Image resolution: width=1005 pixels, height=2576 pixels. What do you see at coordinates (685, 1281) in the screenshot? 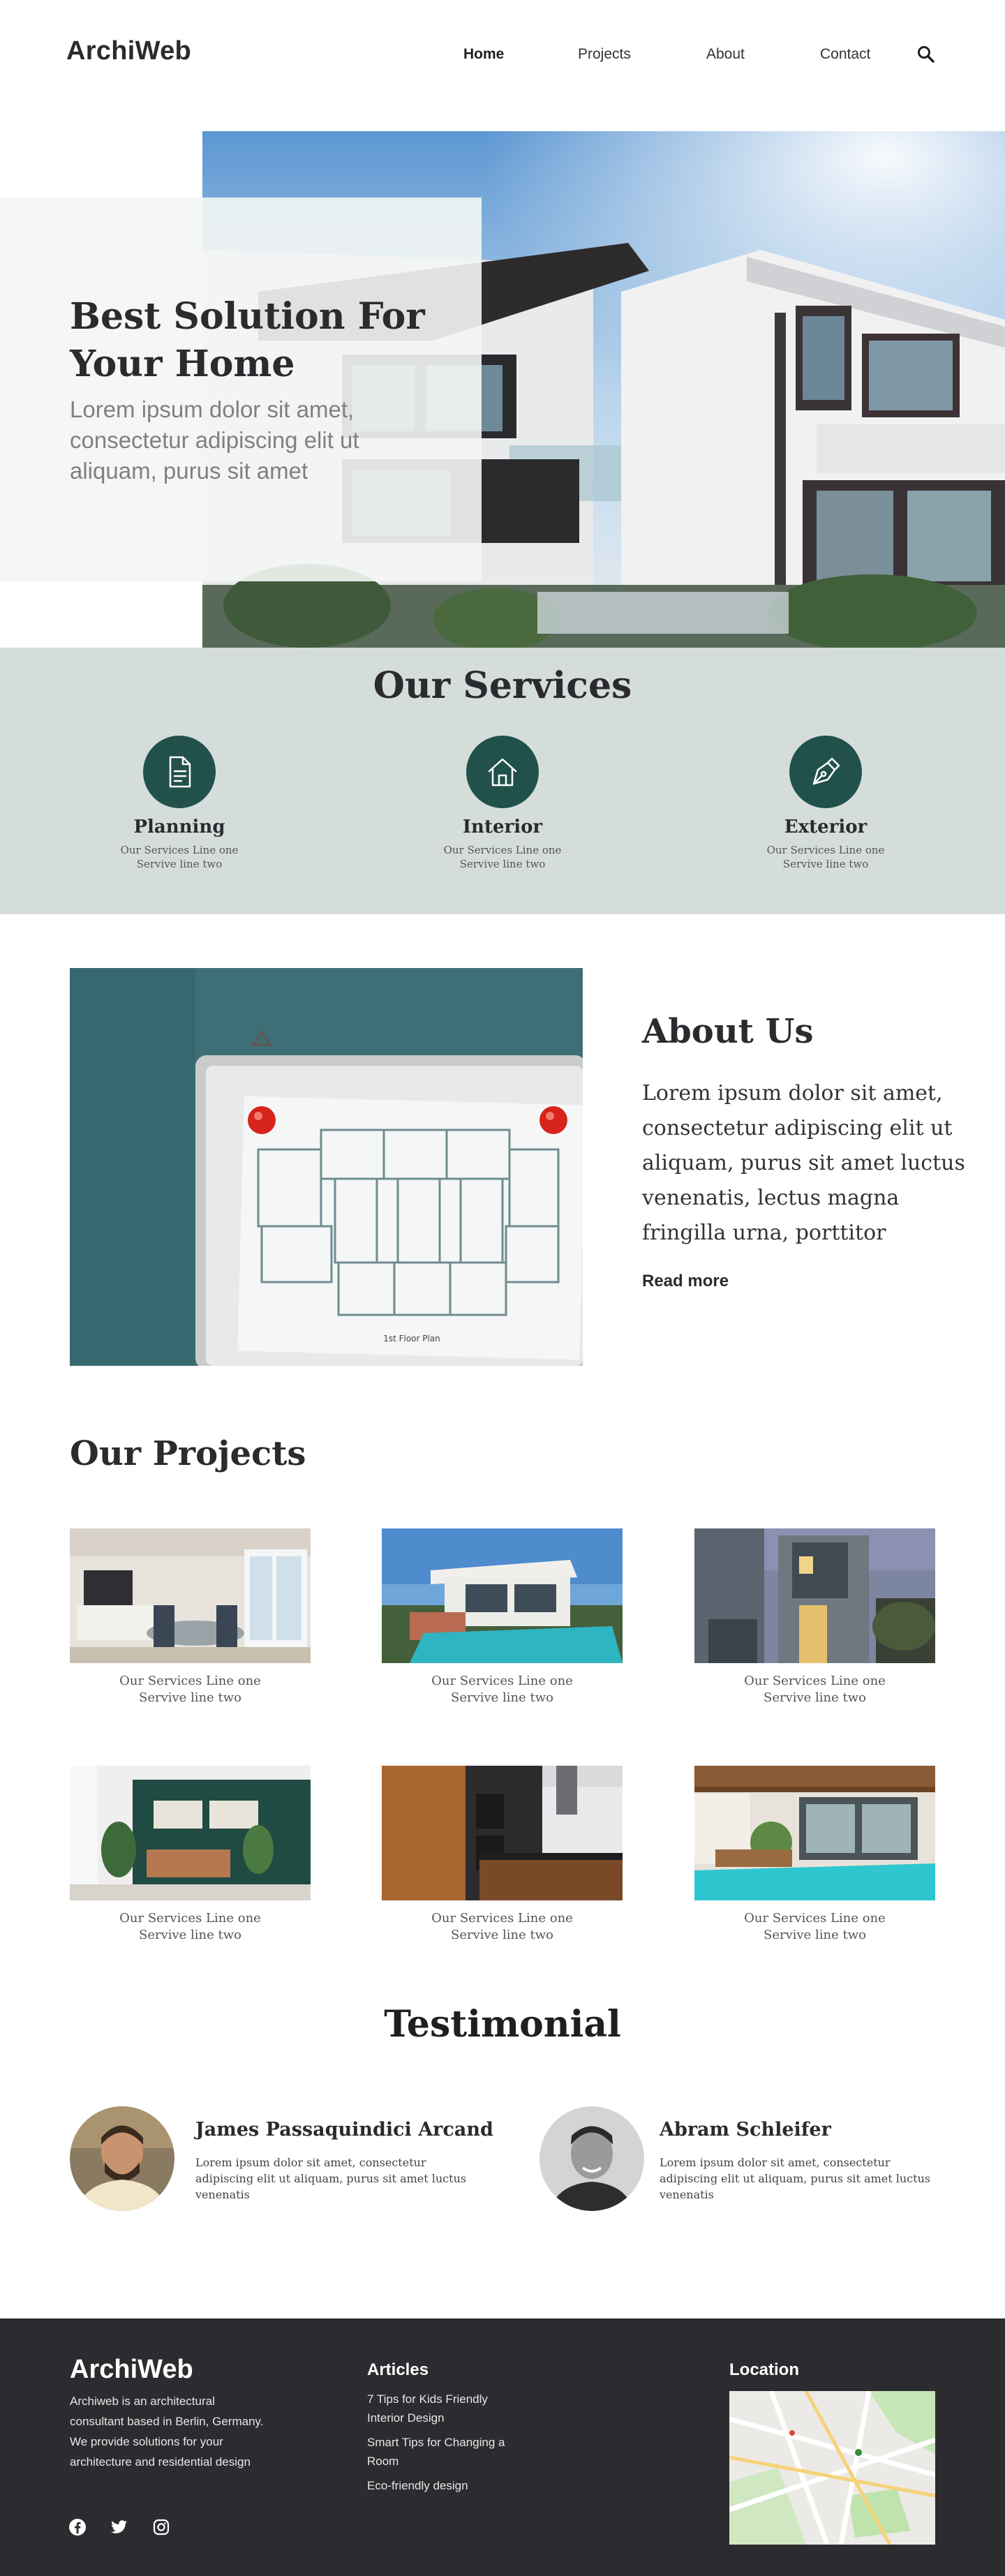
I see `read-more-link: Read more` at bounding box center [685, 1281].